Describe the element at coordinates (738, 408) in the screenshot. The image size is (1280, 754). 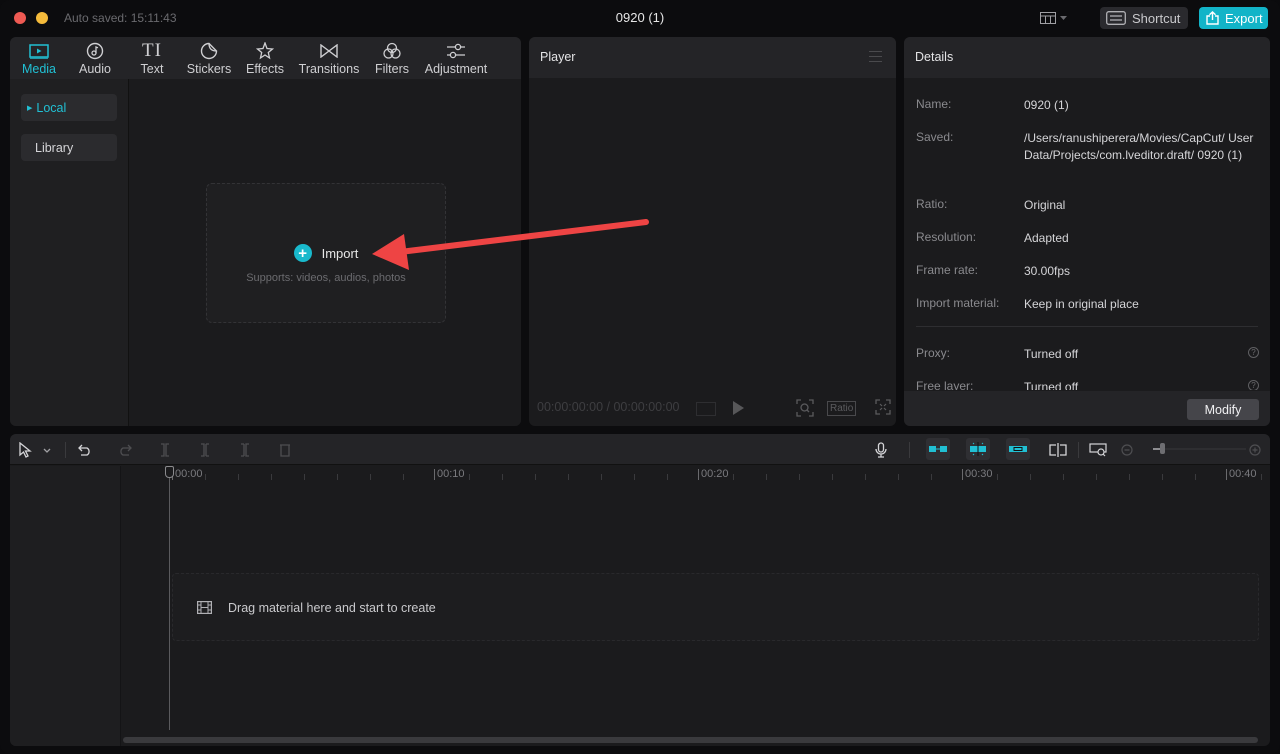
I see `play-button` at that location.